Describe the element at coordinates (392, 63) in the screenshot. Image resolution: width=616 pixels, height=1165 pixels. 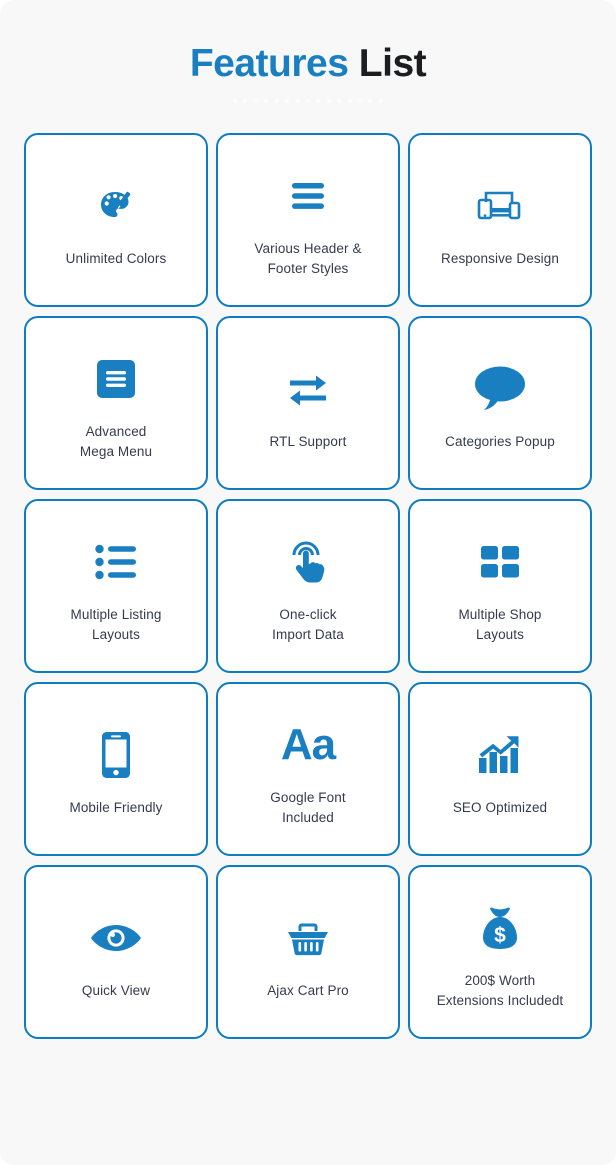
I see `page-title-plain: List` at that location.